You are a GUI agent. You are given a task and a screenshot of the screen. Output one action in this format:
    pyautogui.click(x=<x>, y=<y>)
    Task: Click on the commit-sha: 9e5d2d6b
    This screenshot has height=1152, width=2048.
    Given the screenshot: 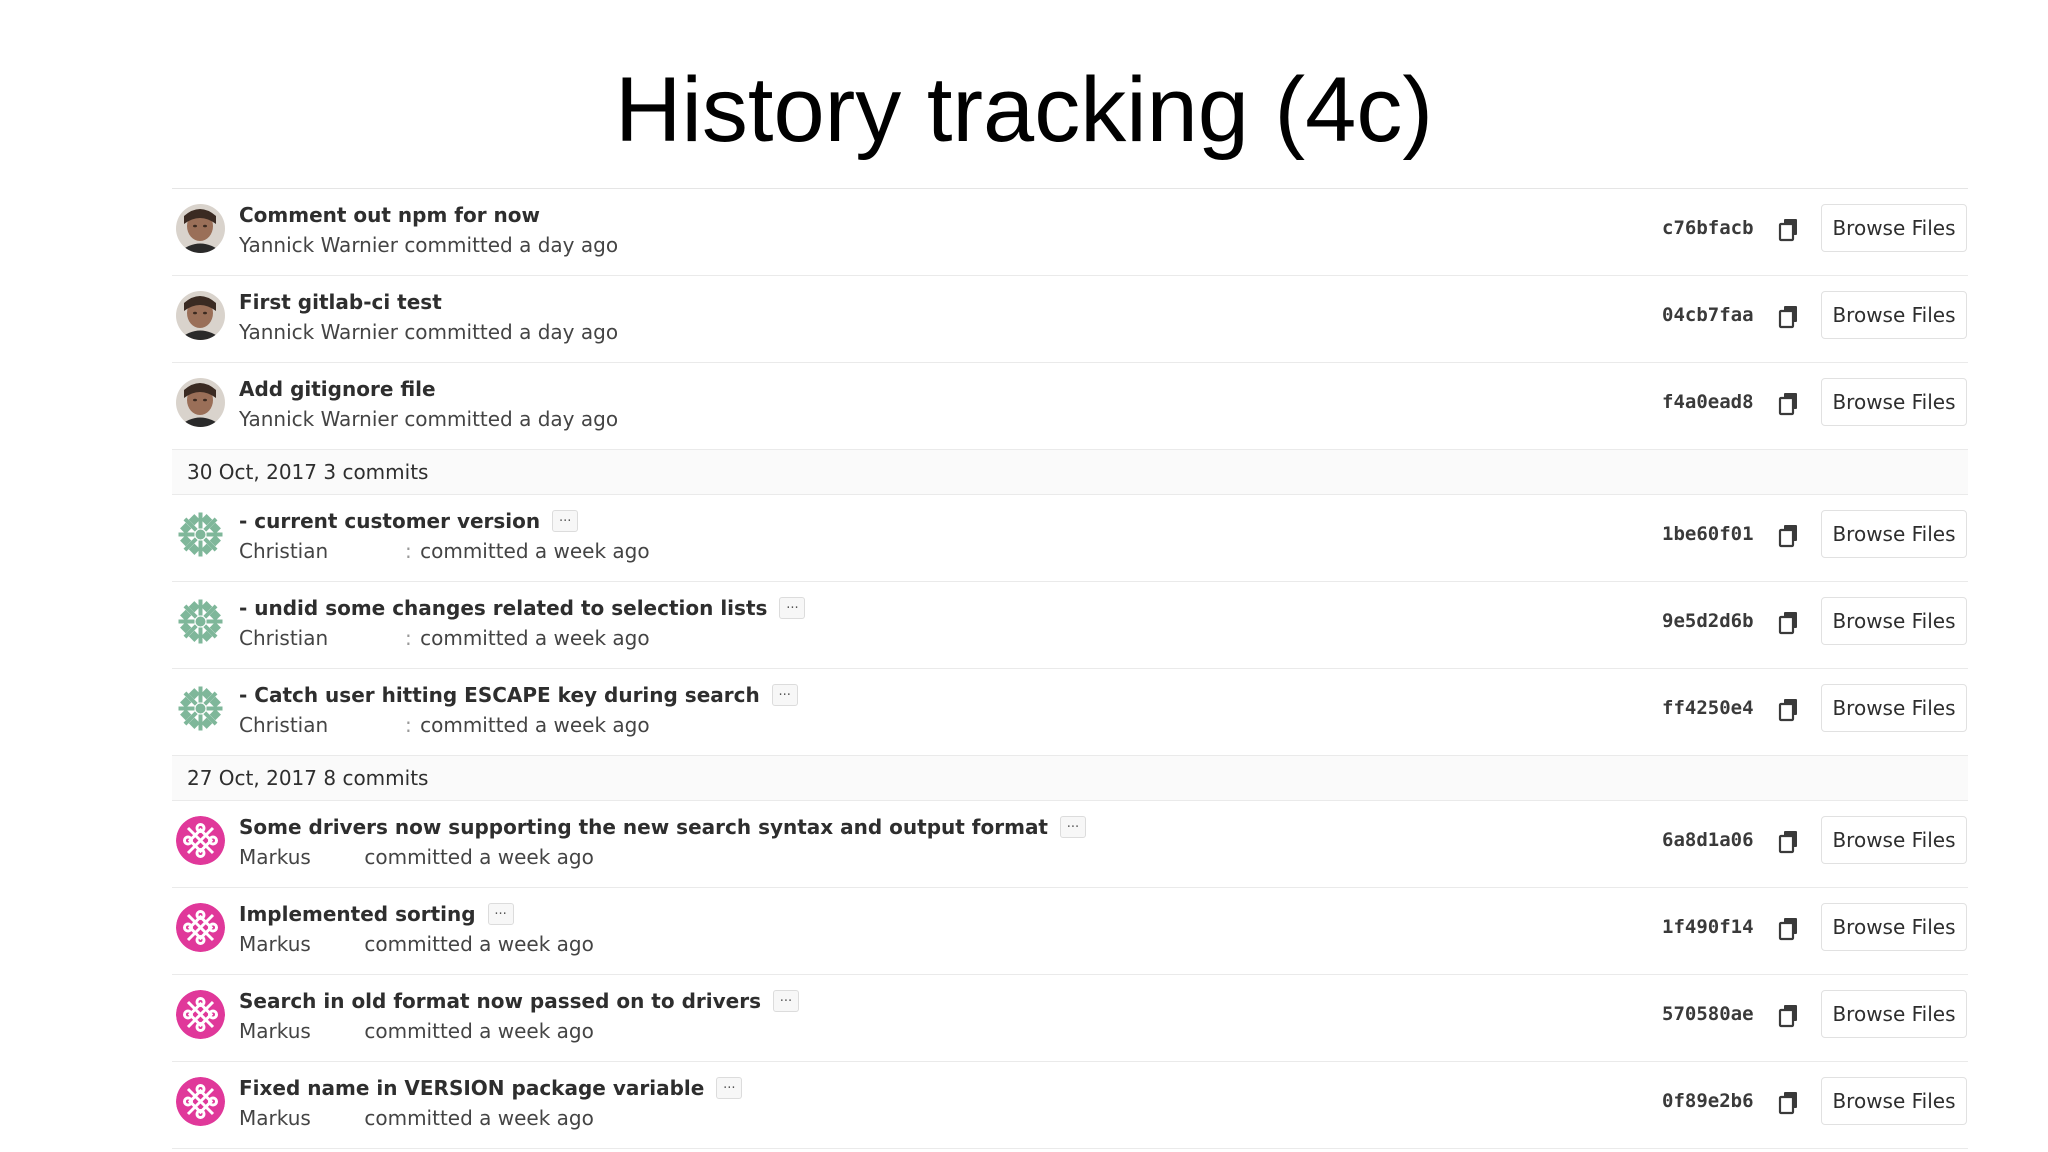 What is the action you would take?
    pyautogui.click(x=1708, y=621)
    